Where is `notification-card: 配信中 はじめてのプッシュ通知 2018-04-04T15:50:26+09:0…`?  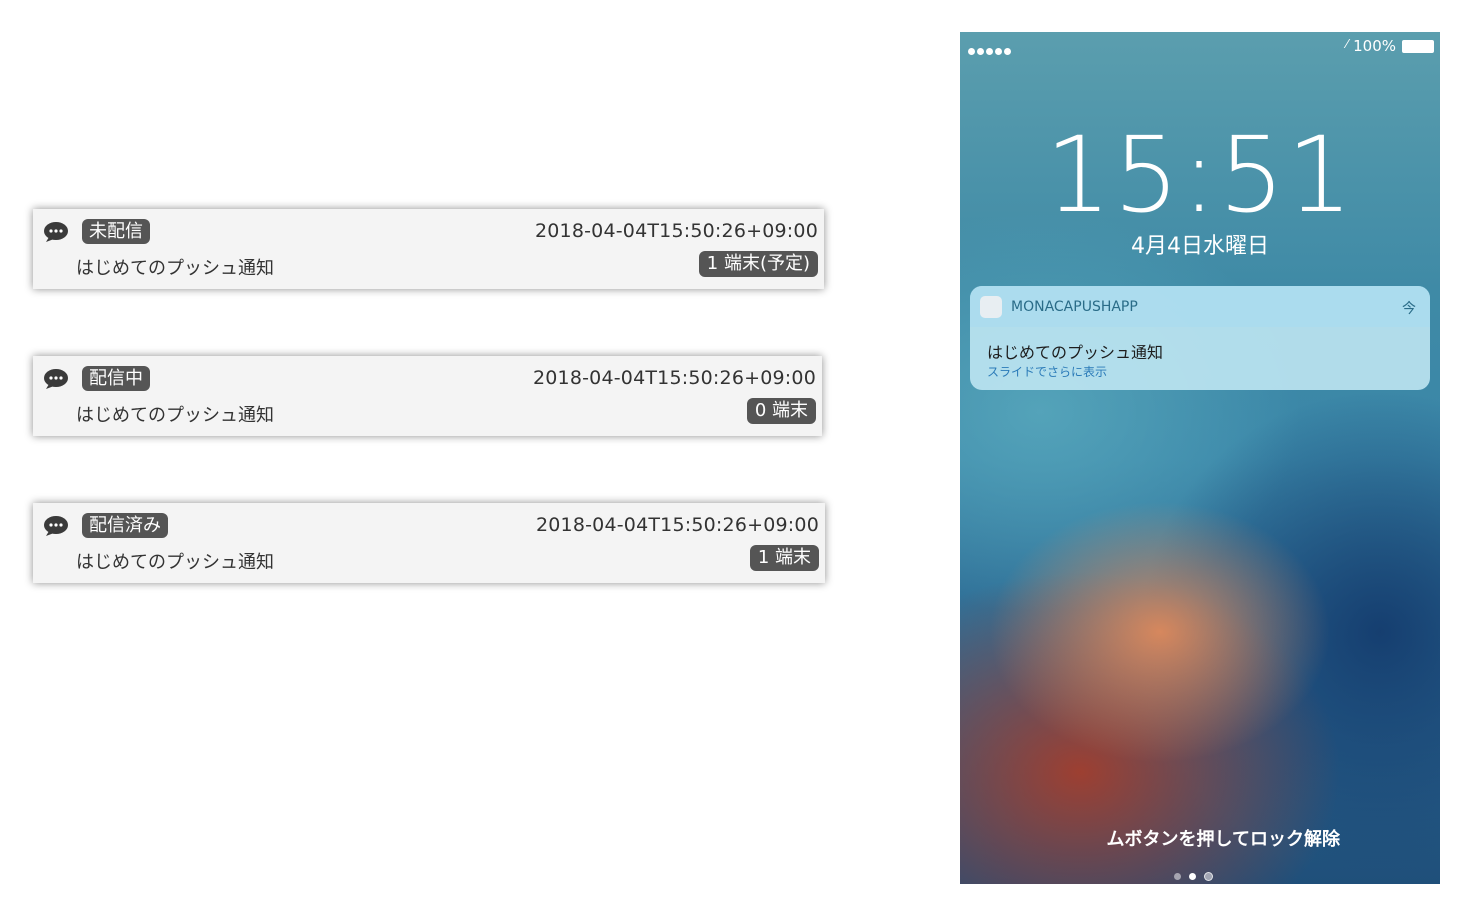
notification-card: 配信中 はじめてのプッシュ通知 2018-04-04T15:50:26+09:0… is located at coordinates (427, 396).